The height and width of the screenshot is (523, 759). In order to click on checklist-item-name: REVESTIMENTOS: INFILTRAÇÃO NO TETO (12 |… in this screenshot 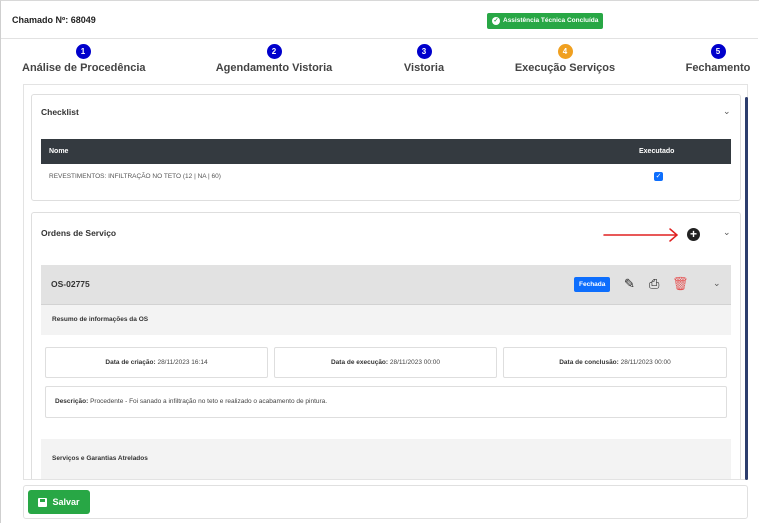, I will do `click(135, 176)`.